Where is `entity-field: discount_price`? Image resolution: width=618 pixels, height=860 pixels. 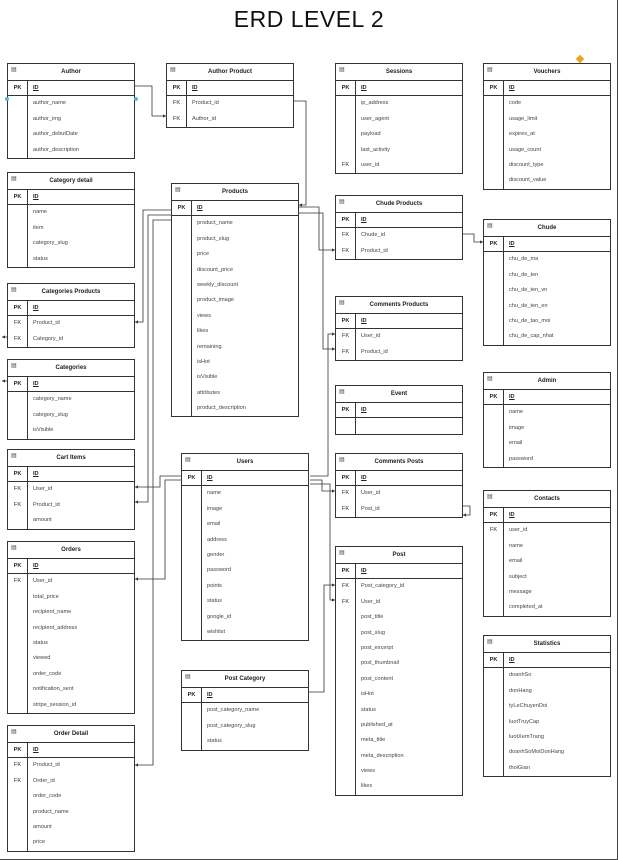
entity-field: discount_price is located at coordinates (235, 270).